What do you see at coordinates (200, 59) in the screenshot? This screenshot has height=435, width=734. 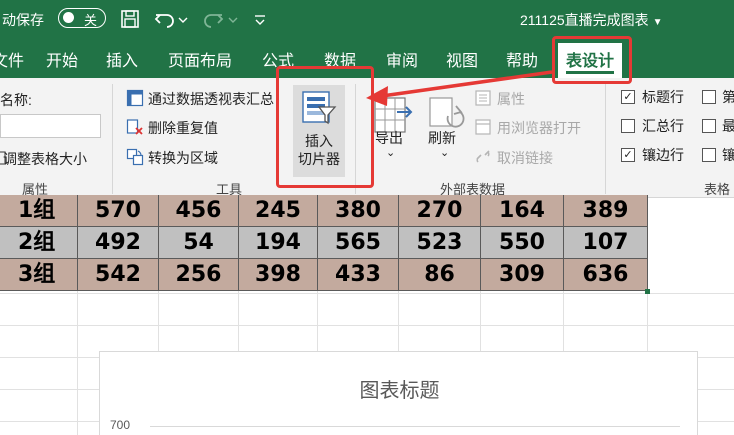 I see `tab-page-layout: 页面布局` at bounding box center [200, 59].